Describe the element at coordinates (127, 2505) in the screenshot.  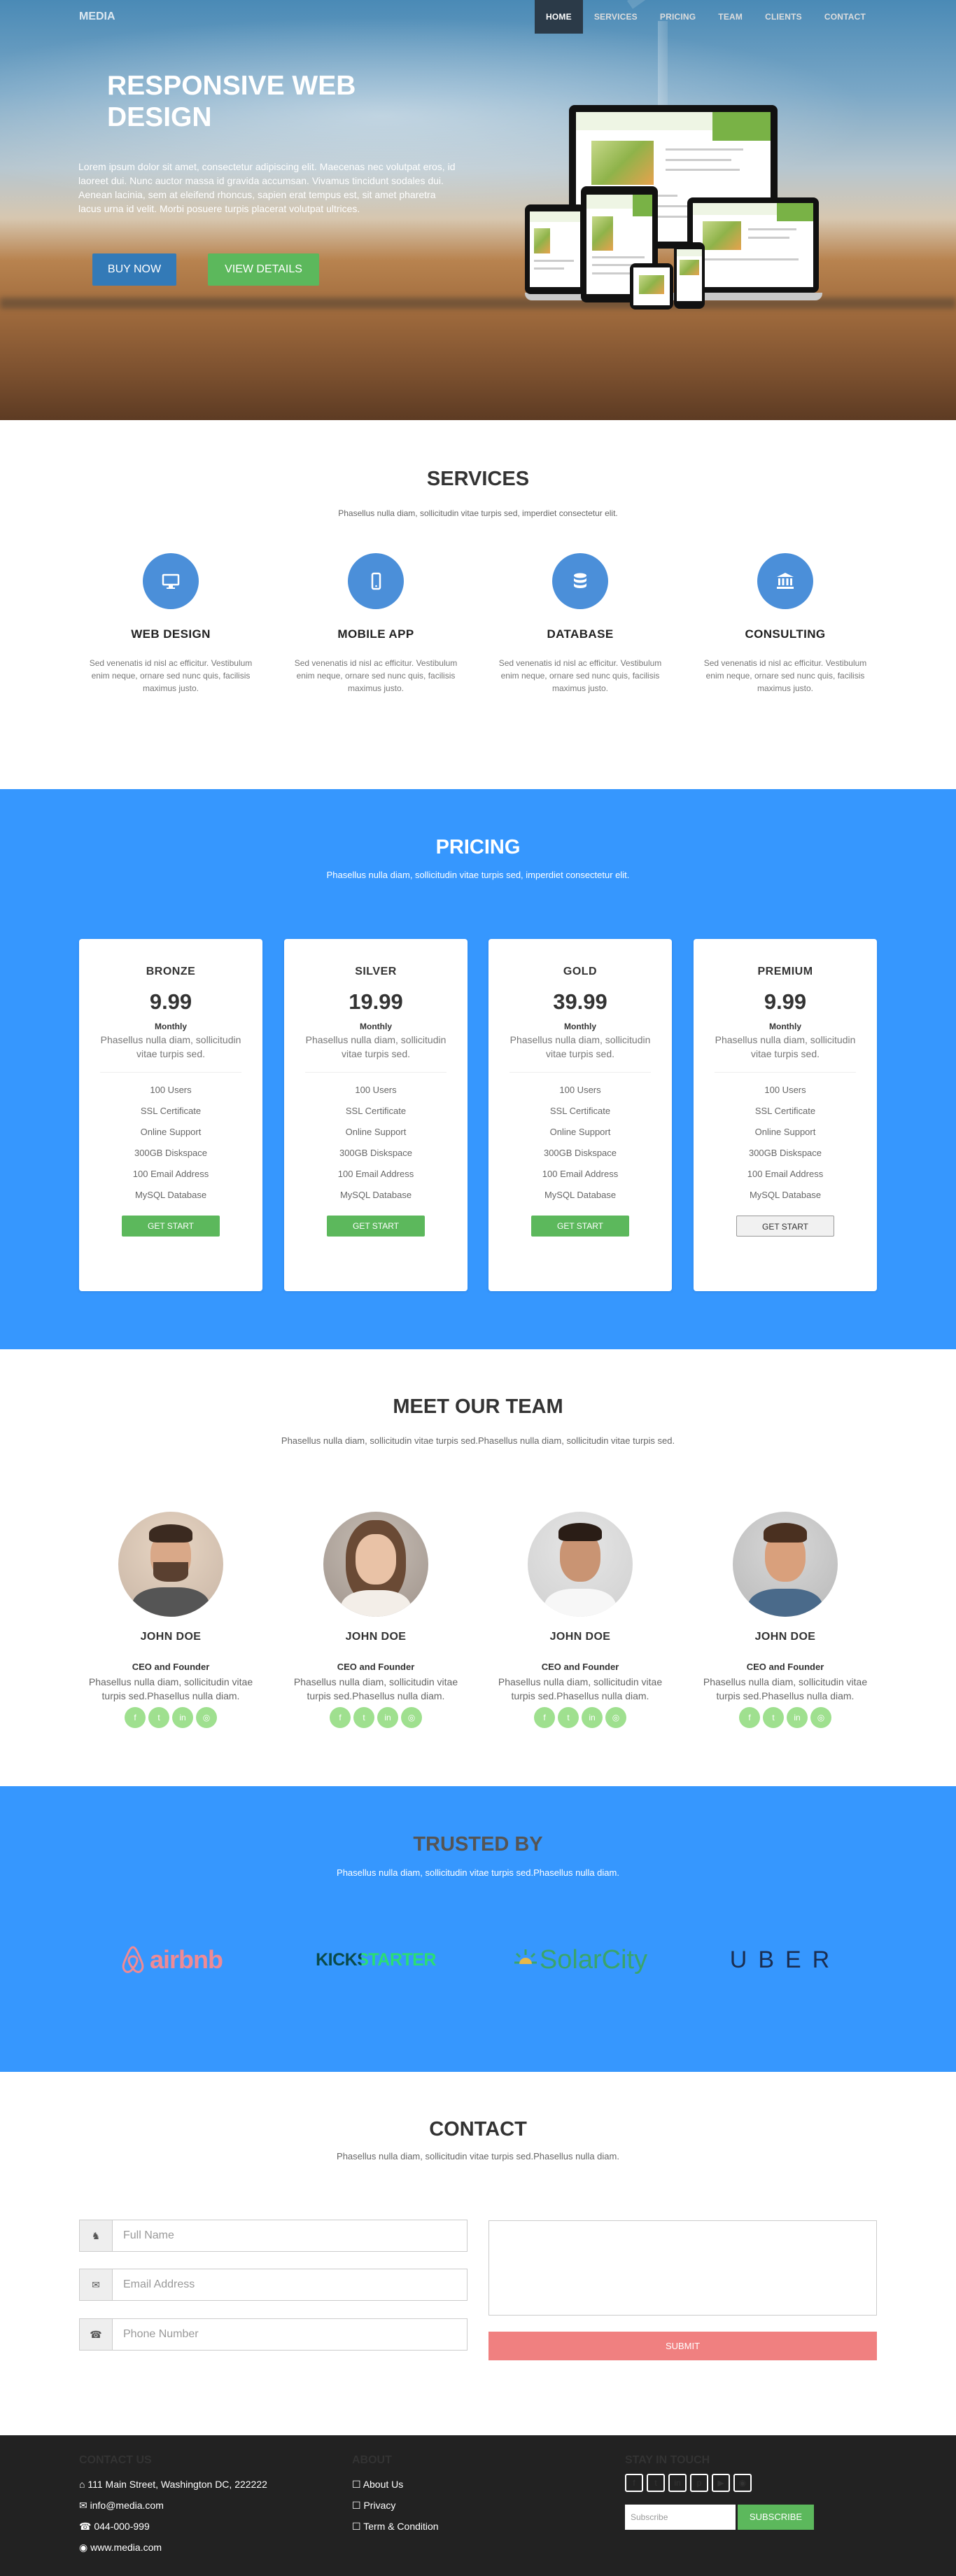
I see `footer-email: info@media.com` at that location.